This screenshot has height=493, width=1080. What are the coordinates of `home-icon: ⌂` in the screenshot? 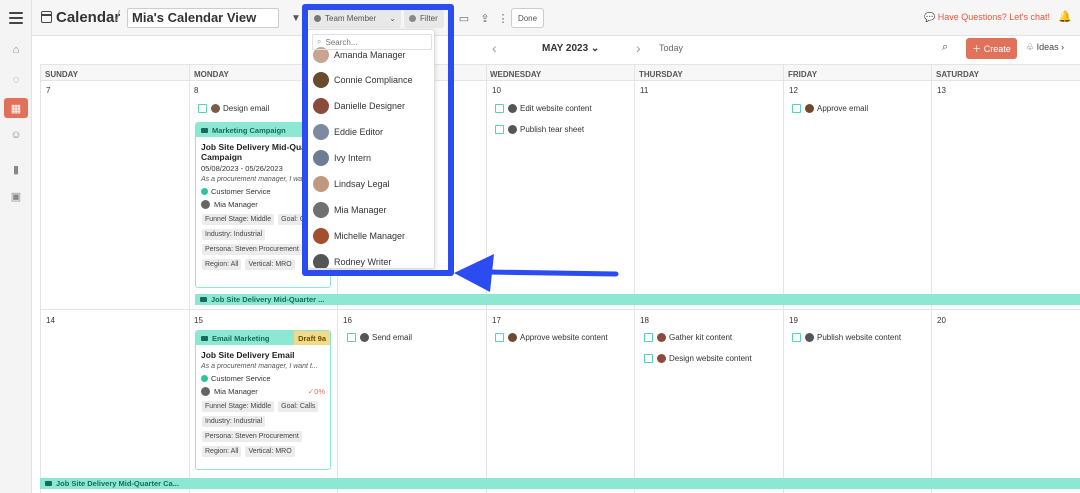 It's located at (16, 50).